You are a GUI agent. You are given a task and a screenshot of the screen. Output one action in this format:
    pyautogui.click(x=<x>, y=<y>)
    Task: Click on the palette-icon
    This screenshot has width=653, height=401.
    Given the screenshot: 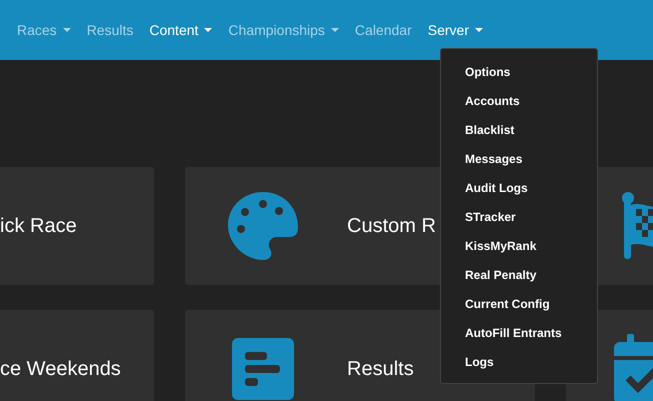 What is the action you would take?
    pyautogui.click(x=263, y=226)
    